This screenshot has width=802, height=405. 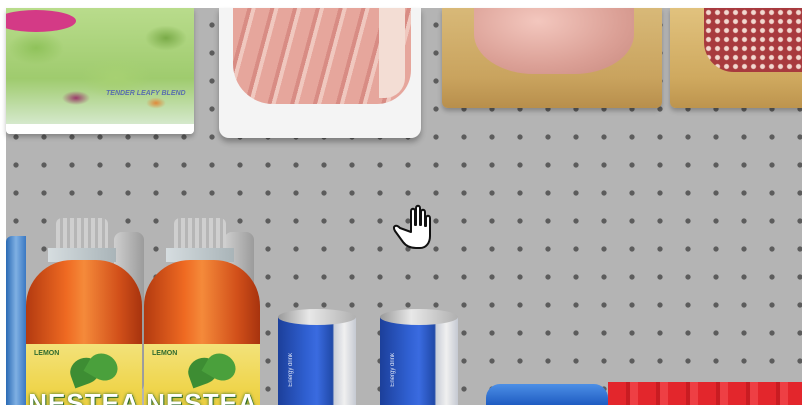 What do you see at coordinates (547, 394) in the screenshot?
I see `blue-product-strip` at bounding box center [547, 394].